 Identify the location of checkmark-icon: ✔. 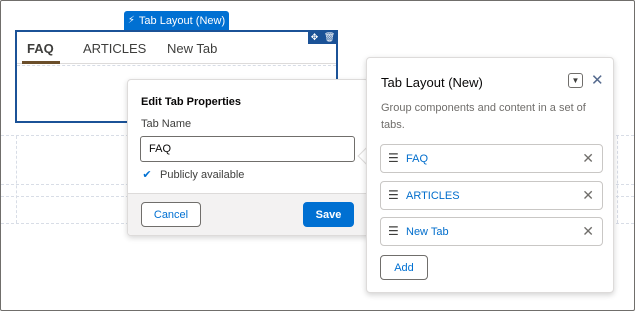
(147, 175).